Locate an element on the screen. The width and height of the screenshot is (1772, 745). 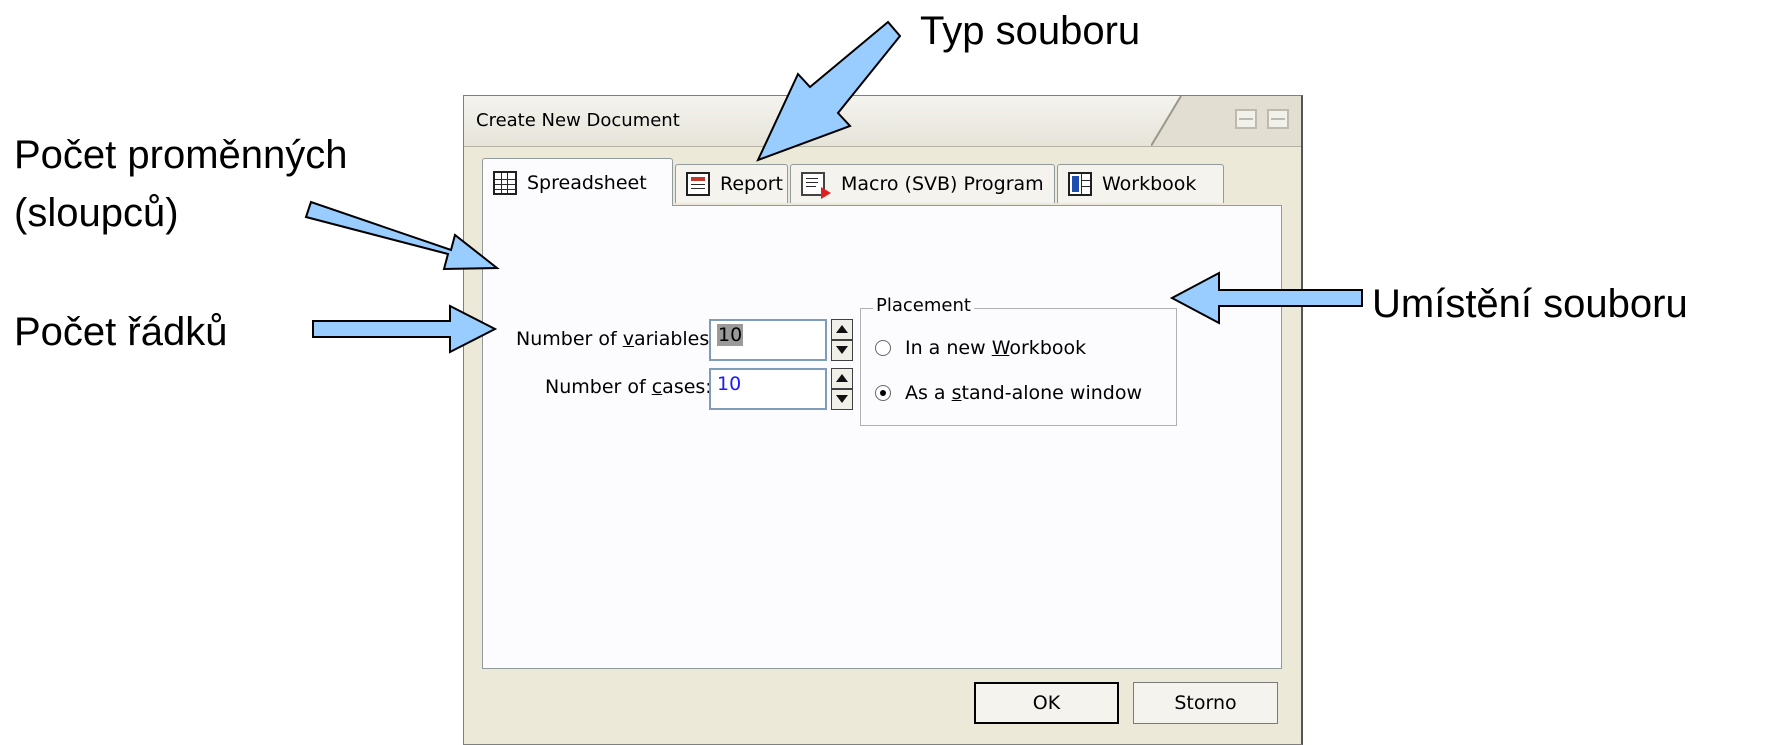
arrow-to-cases is located at coordinates (405, 329).